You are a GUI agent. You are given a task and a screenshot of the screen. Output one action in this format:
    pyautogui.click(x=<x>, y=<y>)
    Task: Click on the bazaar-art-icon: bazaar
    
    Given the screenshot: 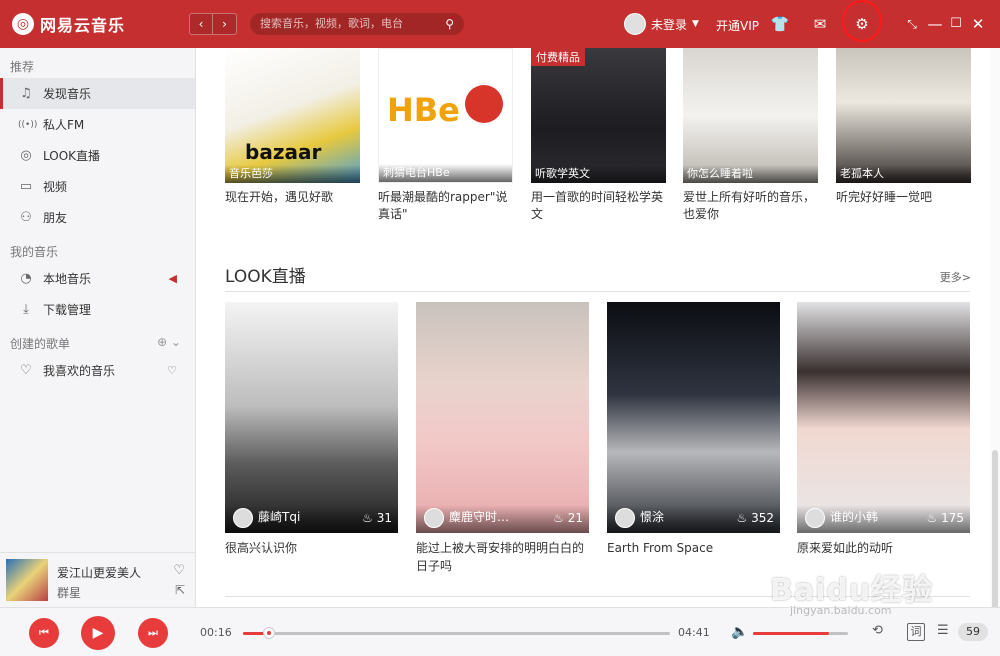 What is the action you would take?
    pyautogui.click(x=283, y=152)
    